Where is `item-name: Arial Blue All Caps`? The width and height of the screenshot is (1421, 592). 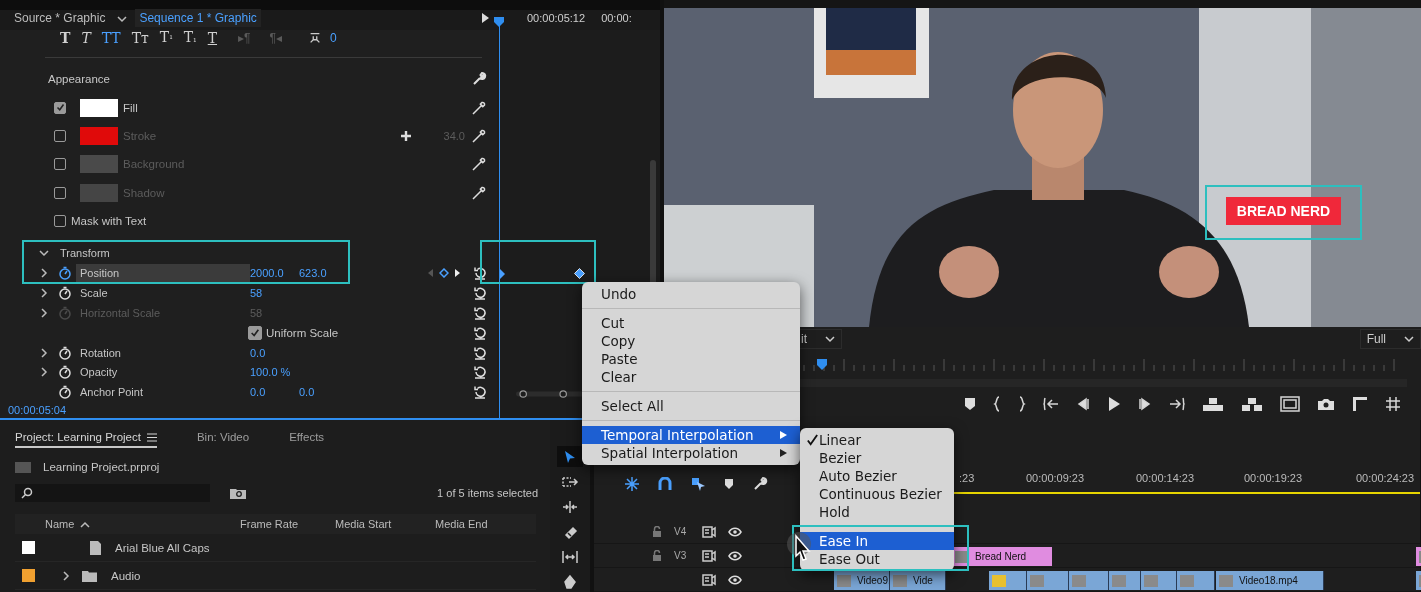
item-name: Arial Blue All Caps is located at coordinates (162, 547).